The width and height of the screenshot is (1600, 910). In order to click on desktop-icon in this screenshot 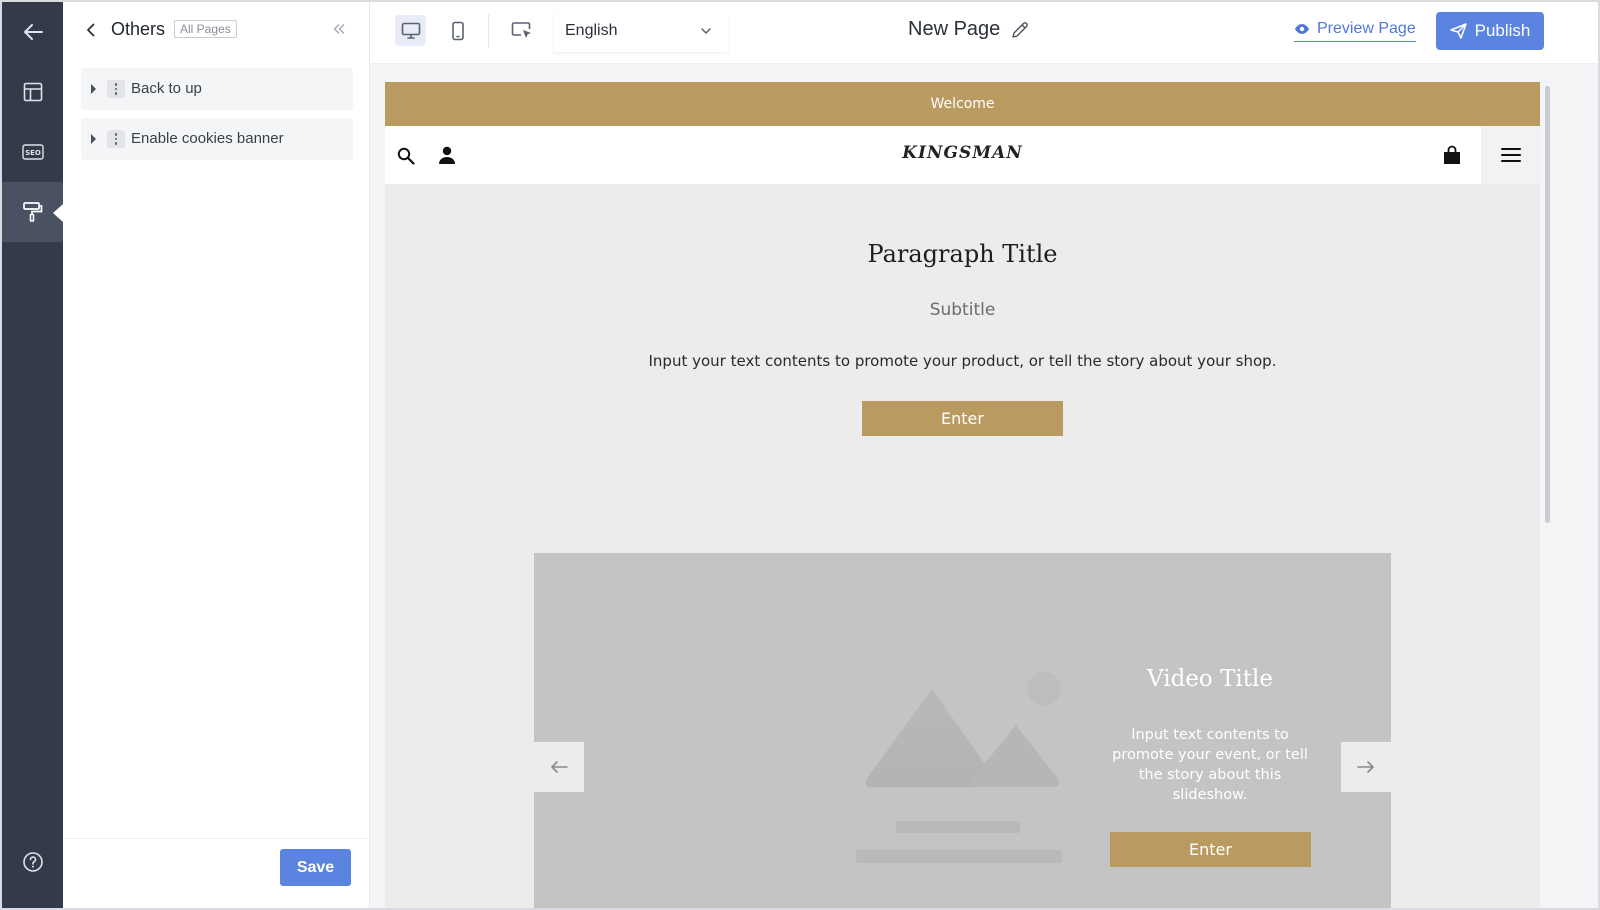, I will do `click(410, 30)`.